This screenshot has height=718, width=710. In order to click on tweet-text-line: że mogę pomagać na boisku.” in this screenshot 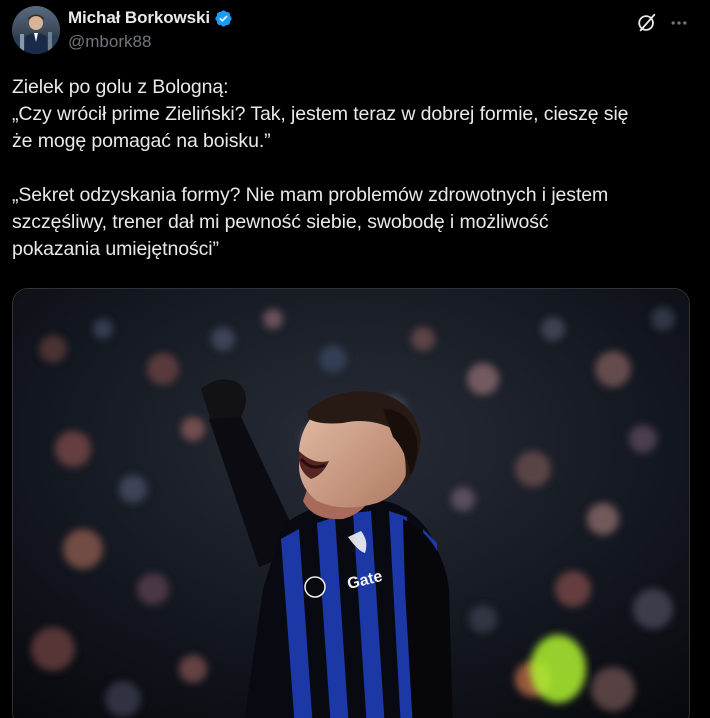, I will do `click(141, 141)`.